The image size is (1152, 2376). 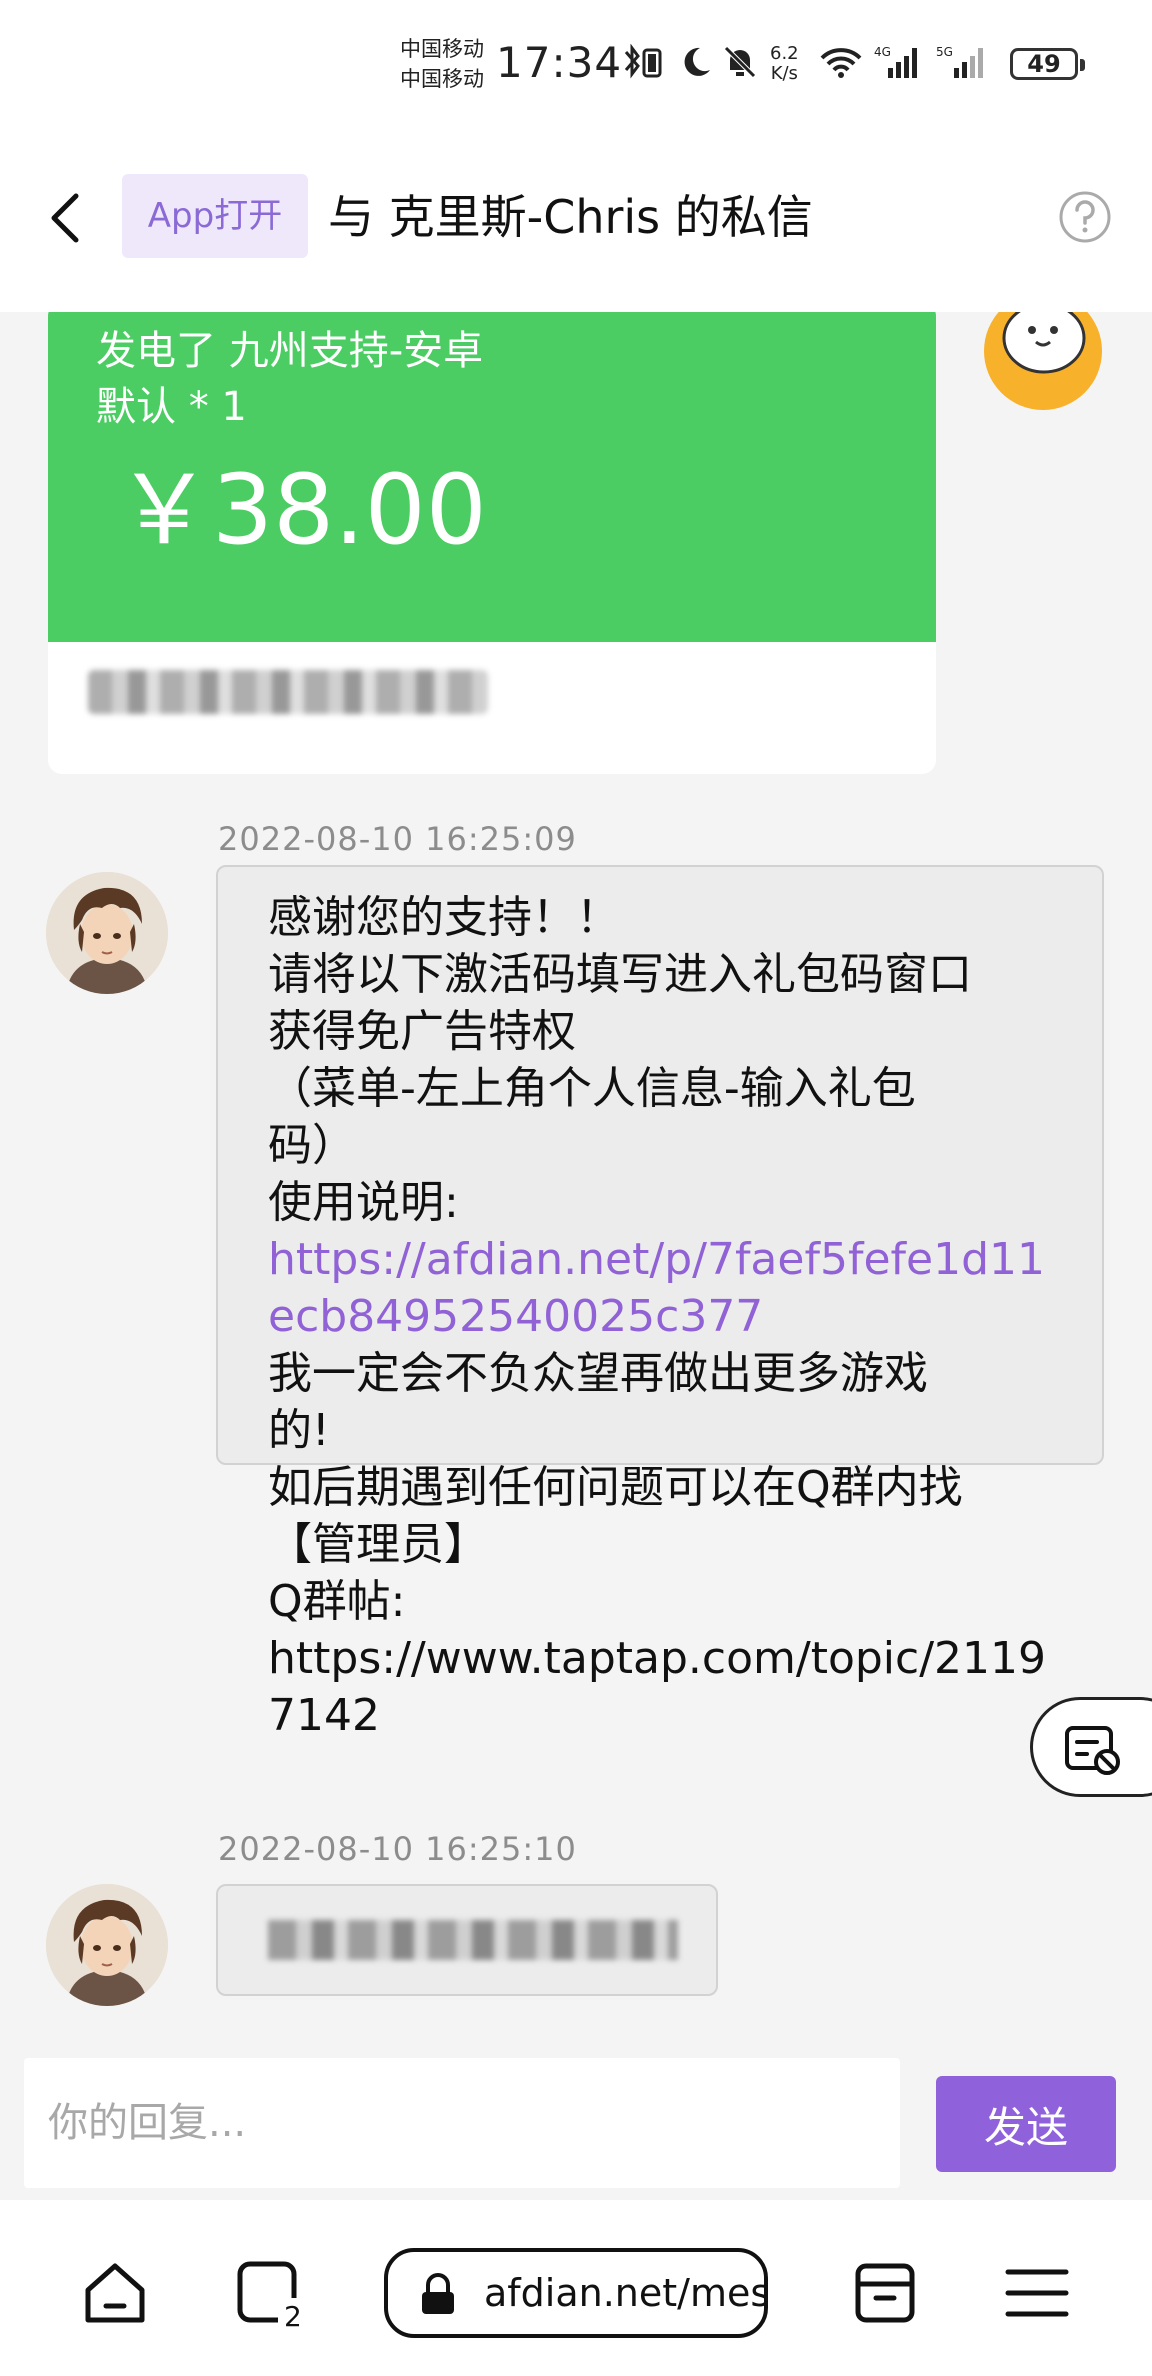 I want to click on message-line: 【管理员】, so click(x=378, y=1544).